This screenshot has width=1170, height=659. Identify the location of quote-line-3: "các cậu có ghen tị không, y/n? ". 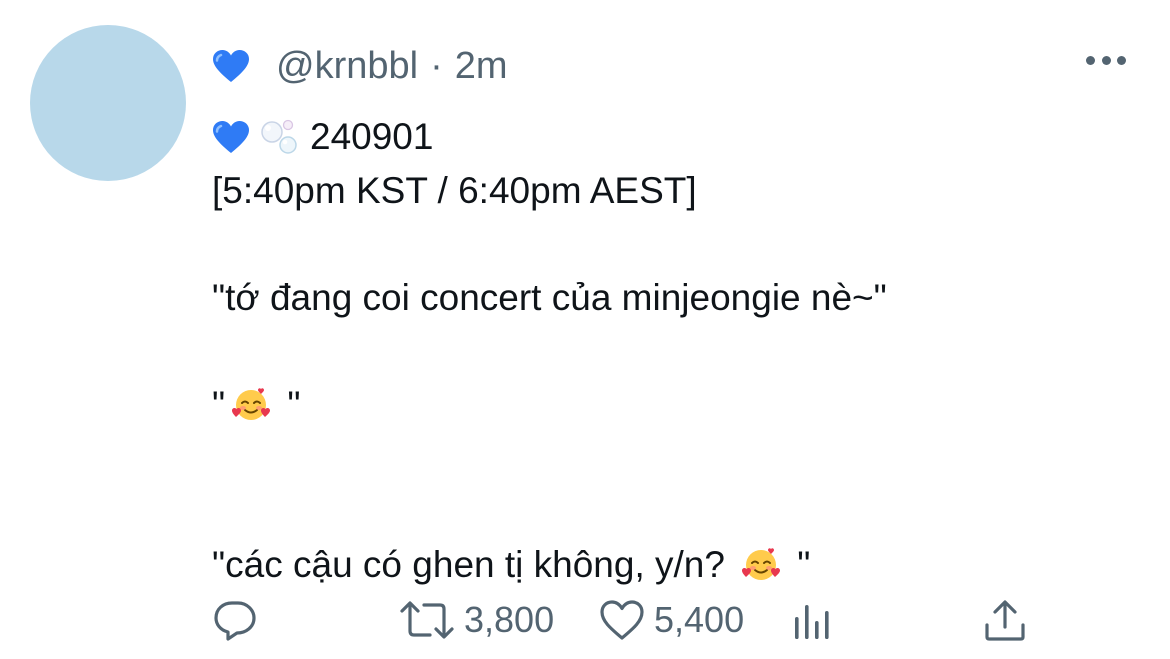
(511, 564).